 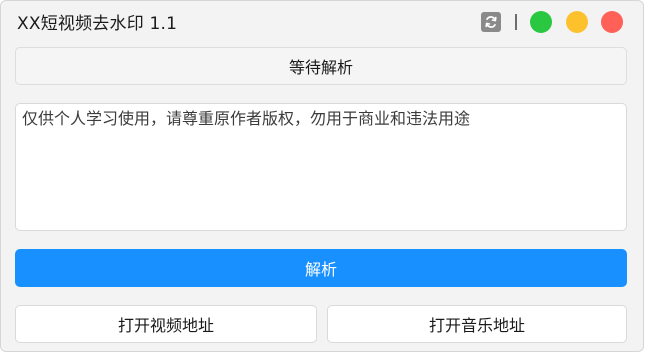 I want to click on toolbar-divider, so click(x=516, y=22).